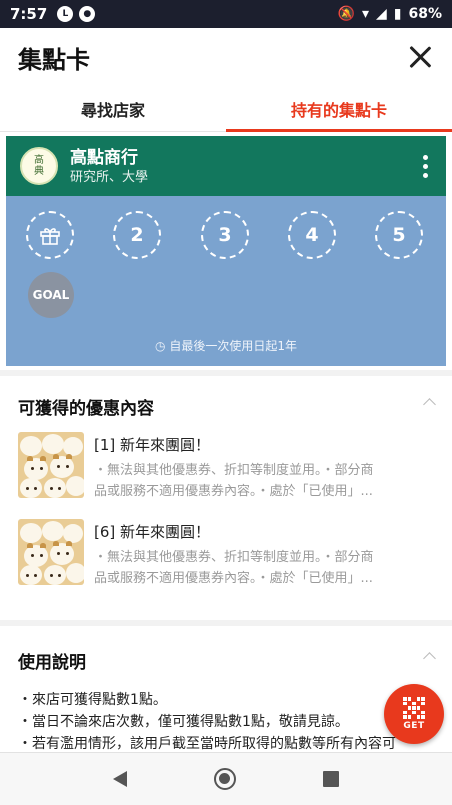 This screenshot has height=805, width=452. I want to click on battery-icon: ▮, so click(397, 14).